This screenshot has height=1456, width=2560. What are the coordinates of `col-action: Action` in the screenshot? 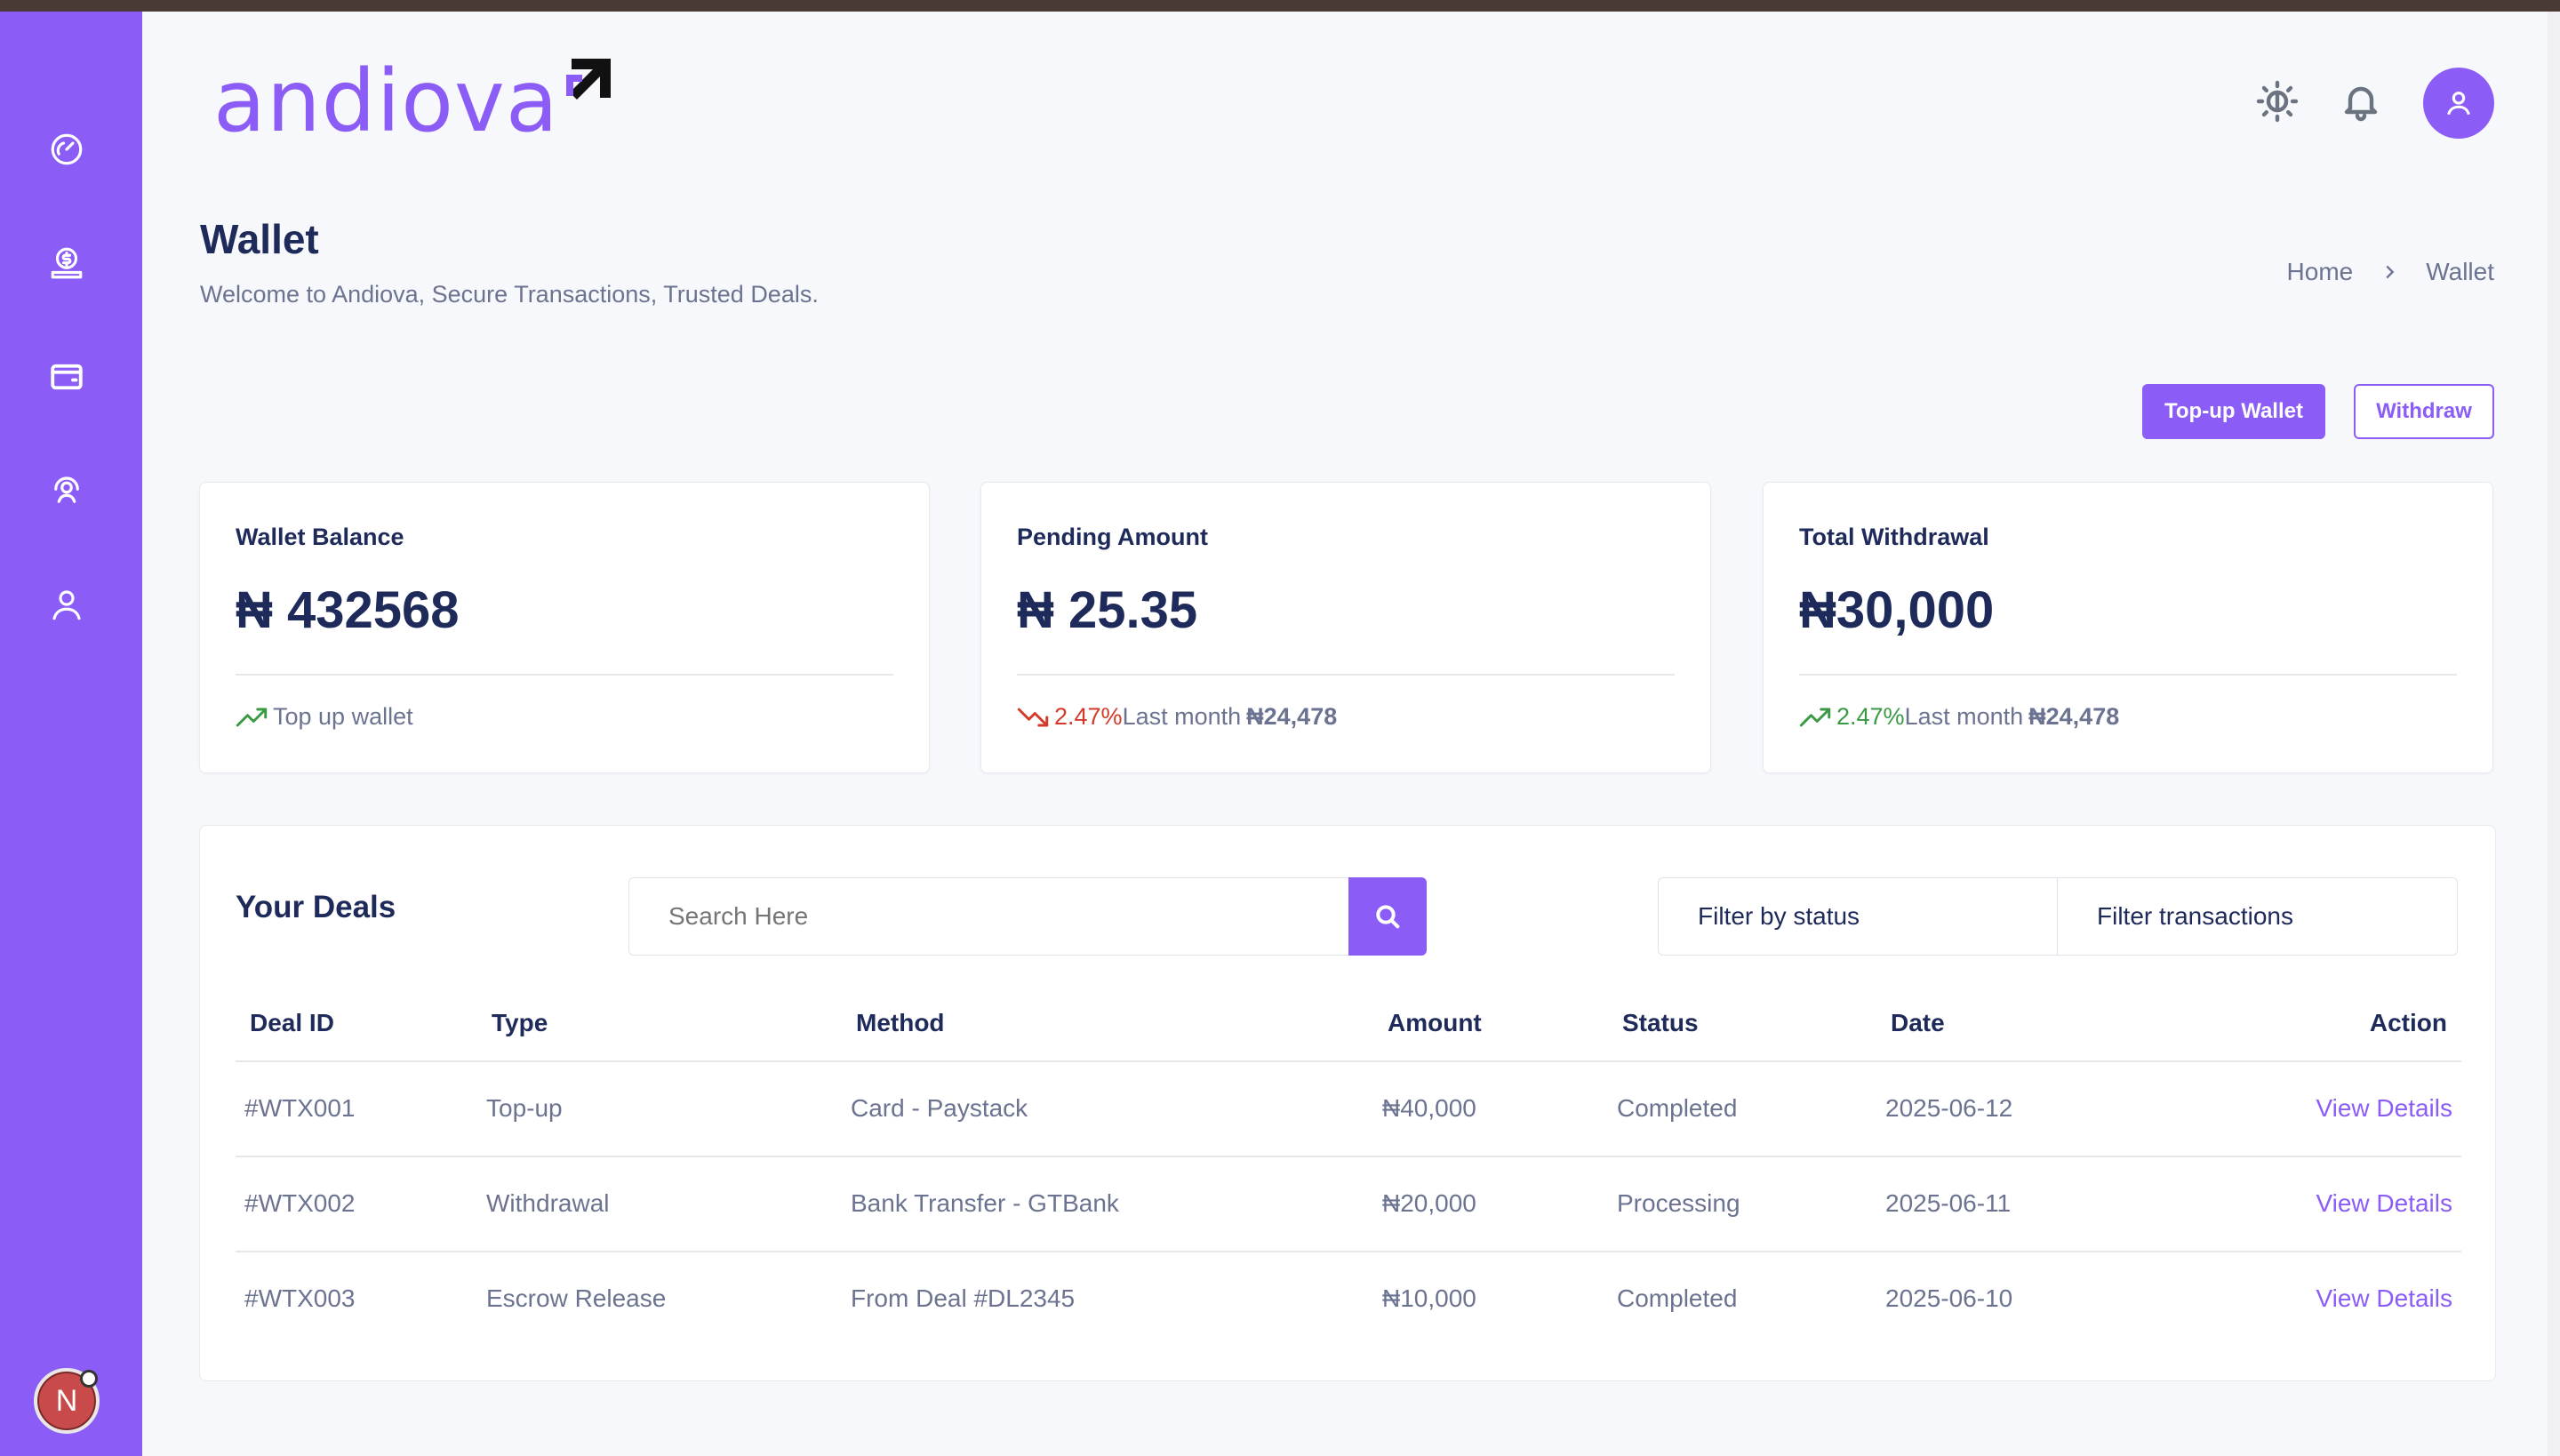 It's located at (2408, 1022).